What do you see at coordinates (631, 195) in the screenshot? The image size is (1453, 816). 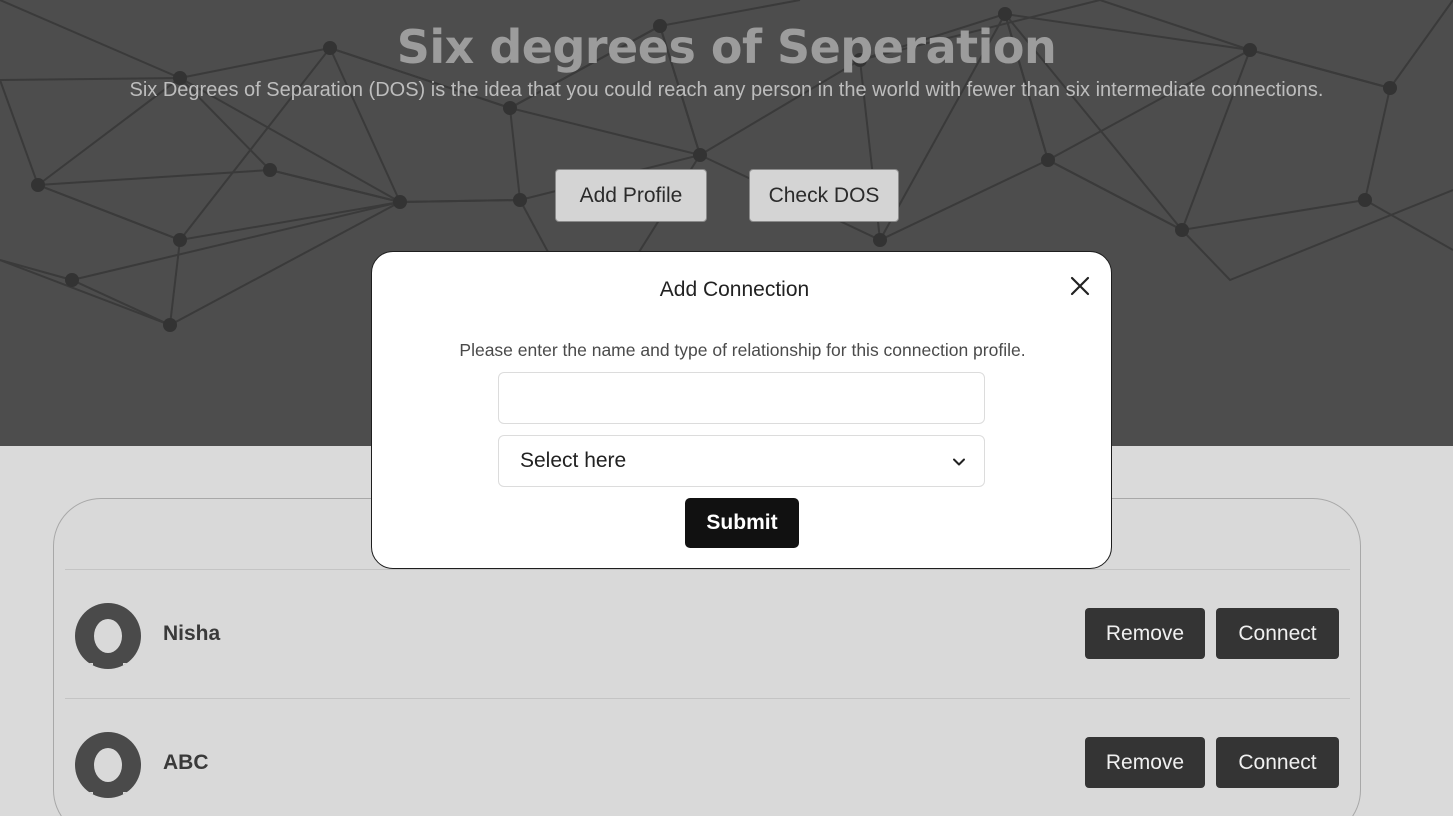 I see `add-profile-button: Add Profile` at bounding box center [631, 195].